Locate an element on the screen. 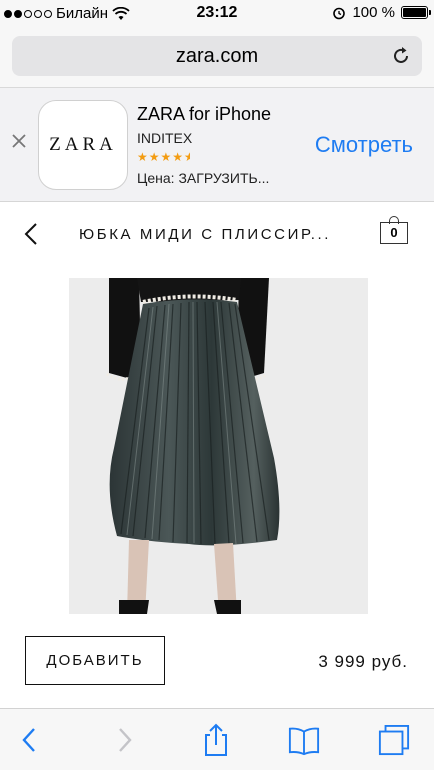 The image size is (434, 770). forward-icon is located at coordinates (124, 740).